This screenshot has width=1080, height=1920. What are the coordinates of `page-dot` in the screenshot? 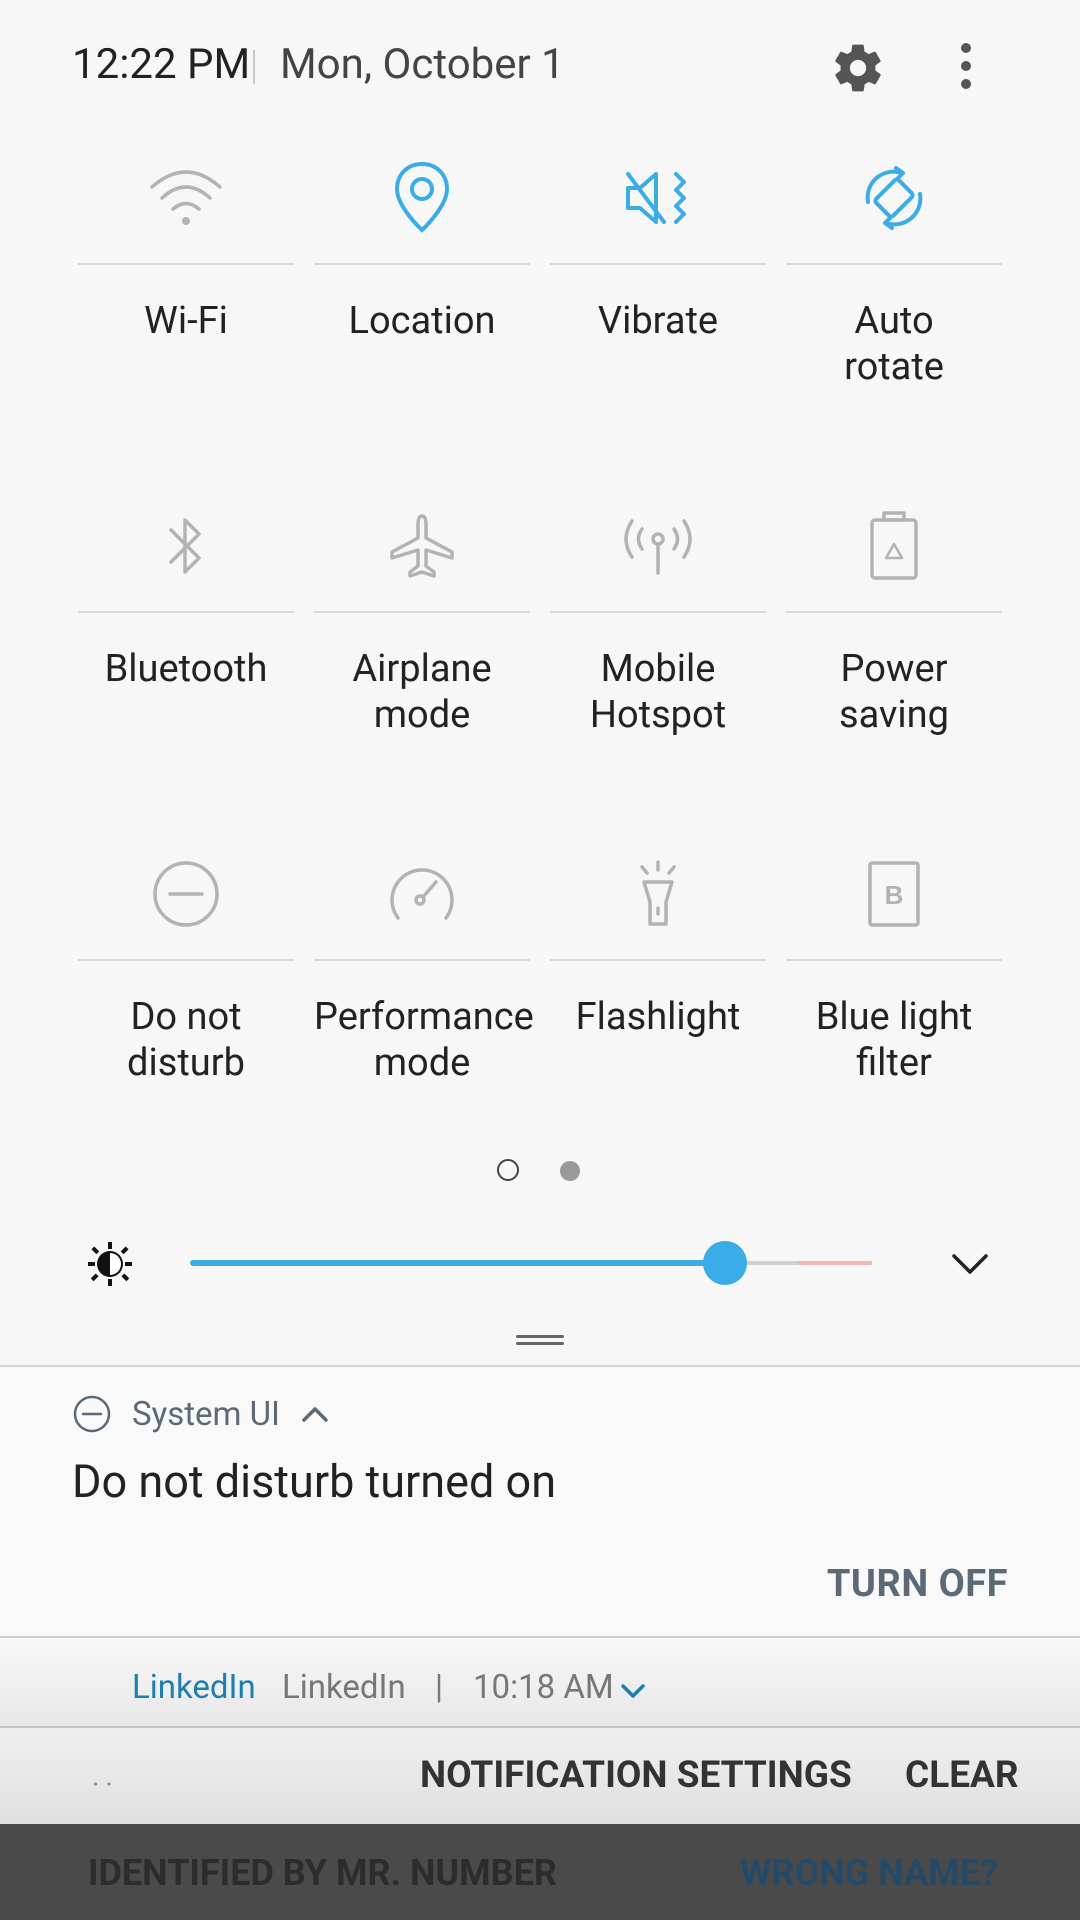 It's located at (570, 1171).